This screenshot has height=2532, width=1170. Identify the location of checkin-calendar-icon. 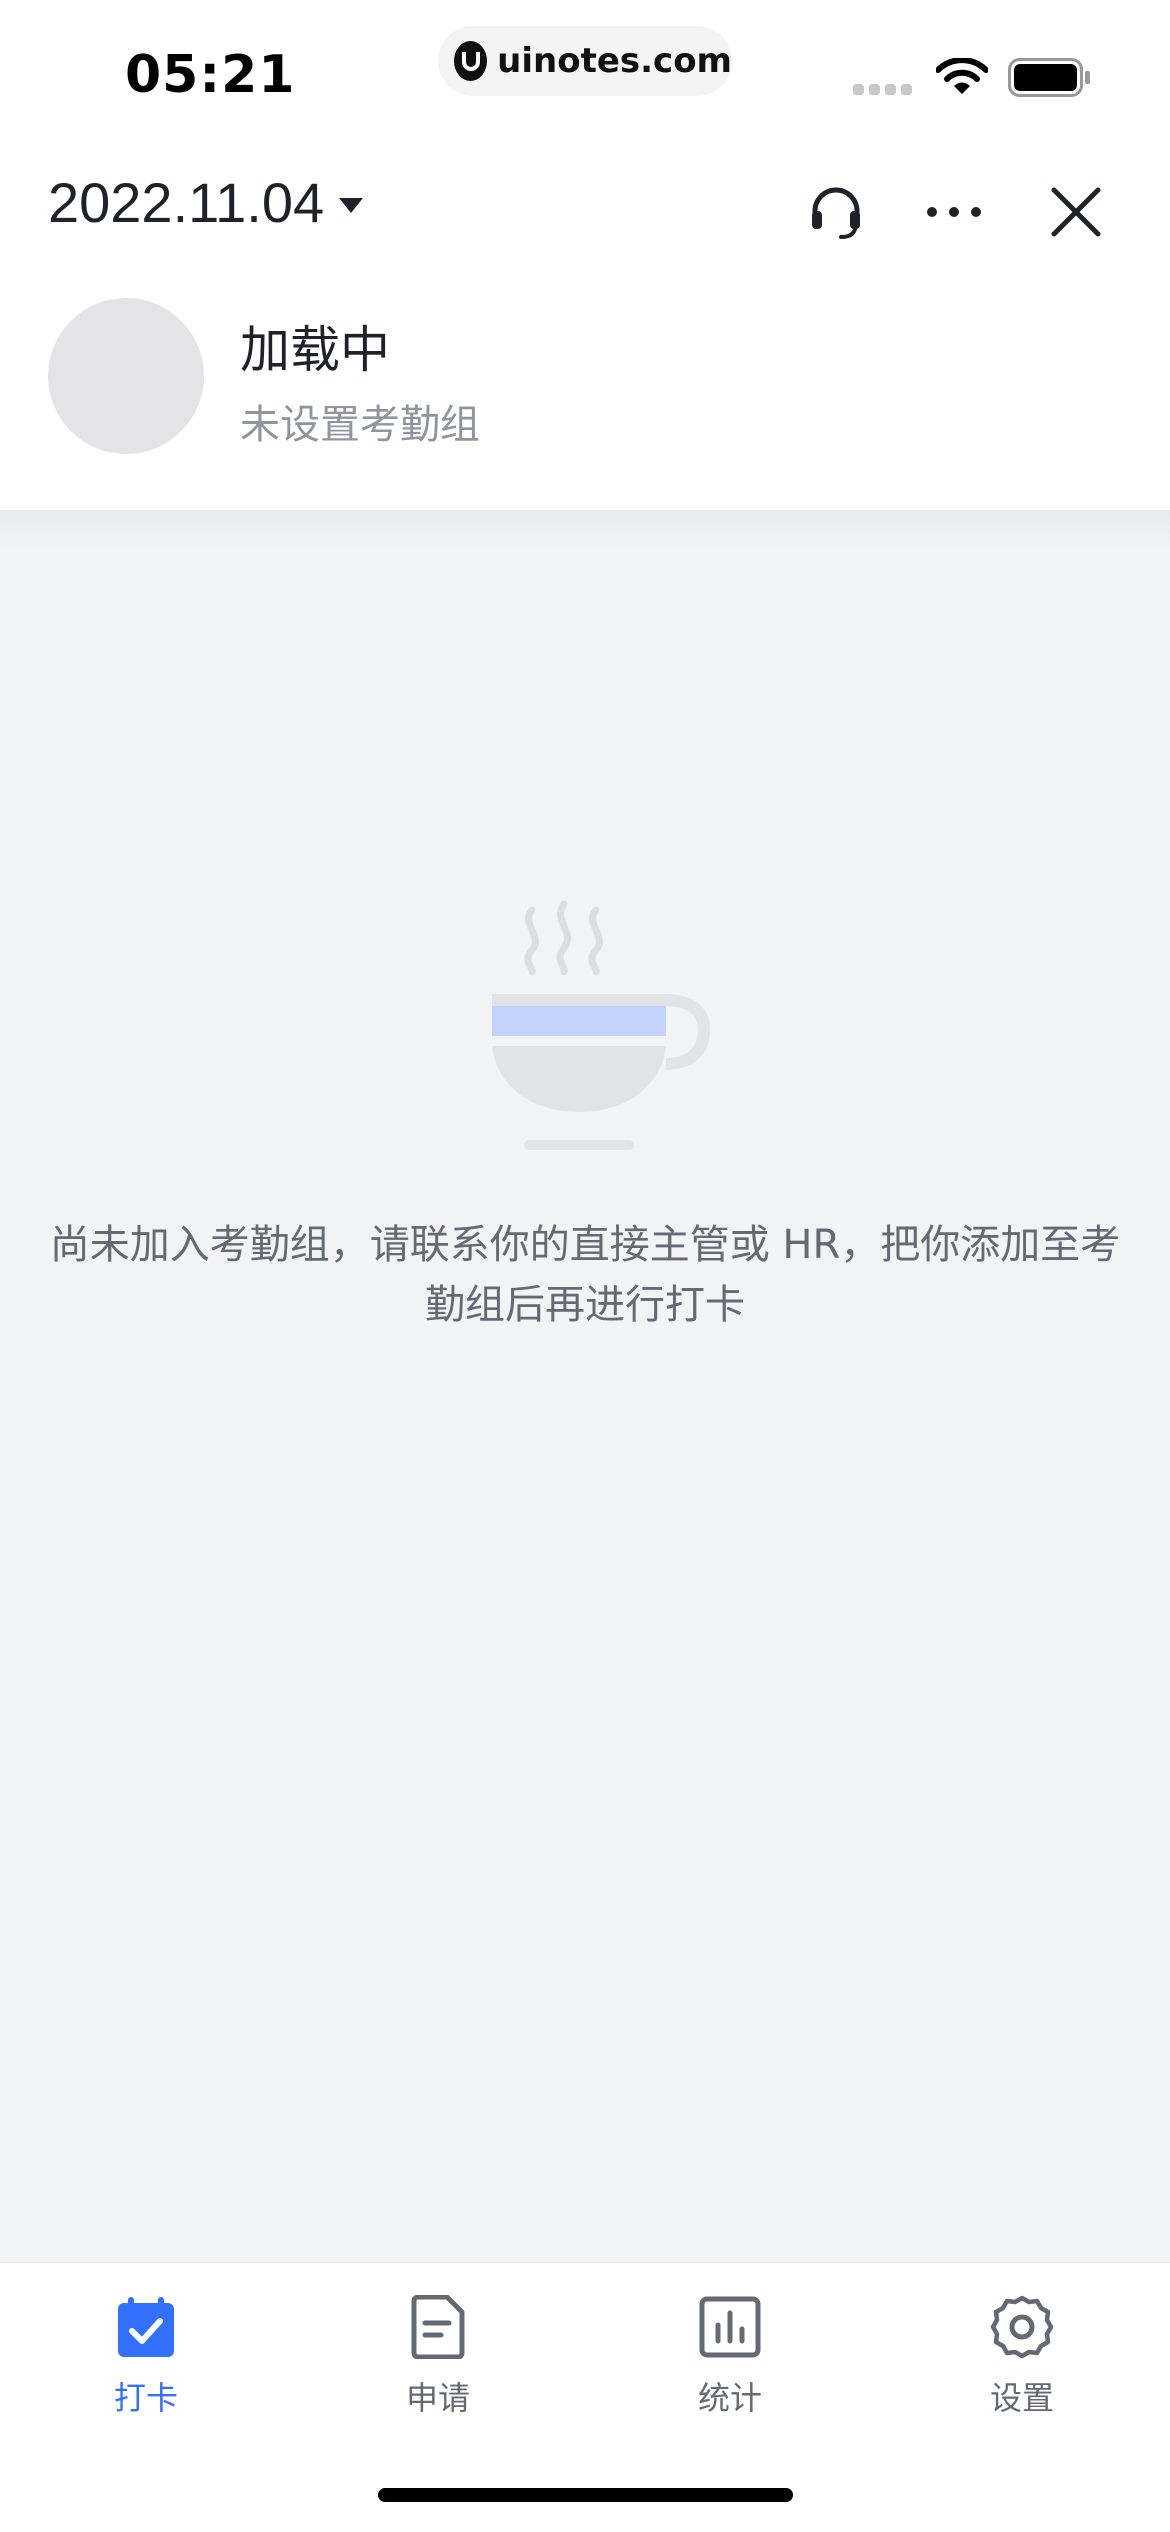
(146, 2327).